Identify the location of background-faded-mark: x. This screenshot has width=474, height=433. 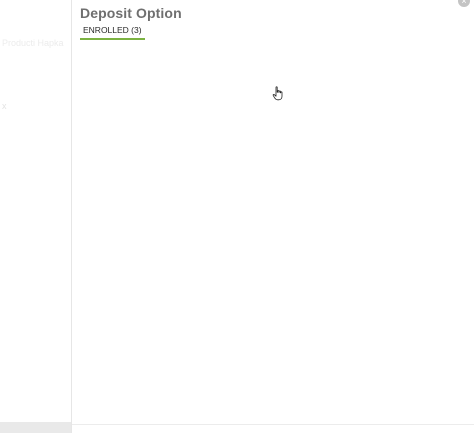
(4, 106).